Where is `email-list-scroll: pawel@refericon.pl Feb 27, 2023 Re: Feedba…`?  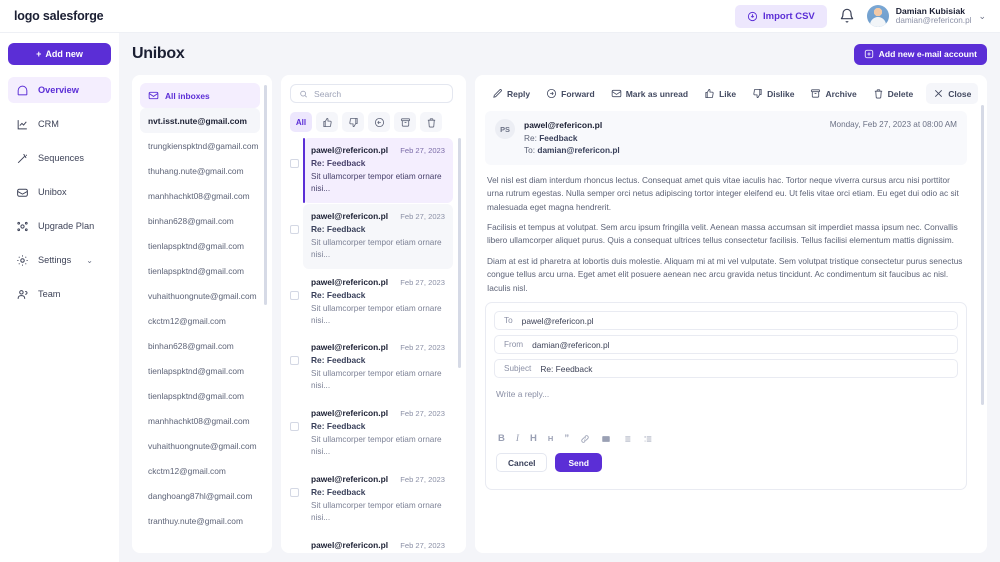
email-list-scroll: pawel@refericon.pl Feb 27, 2023 Re: Feedba… is located at coordinates (376, 345).